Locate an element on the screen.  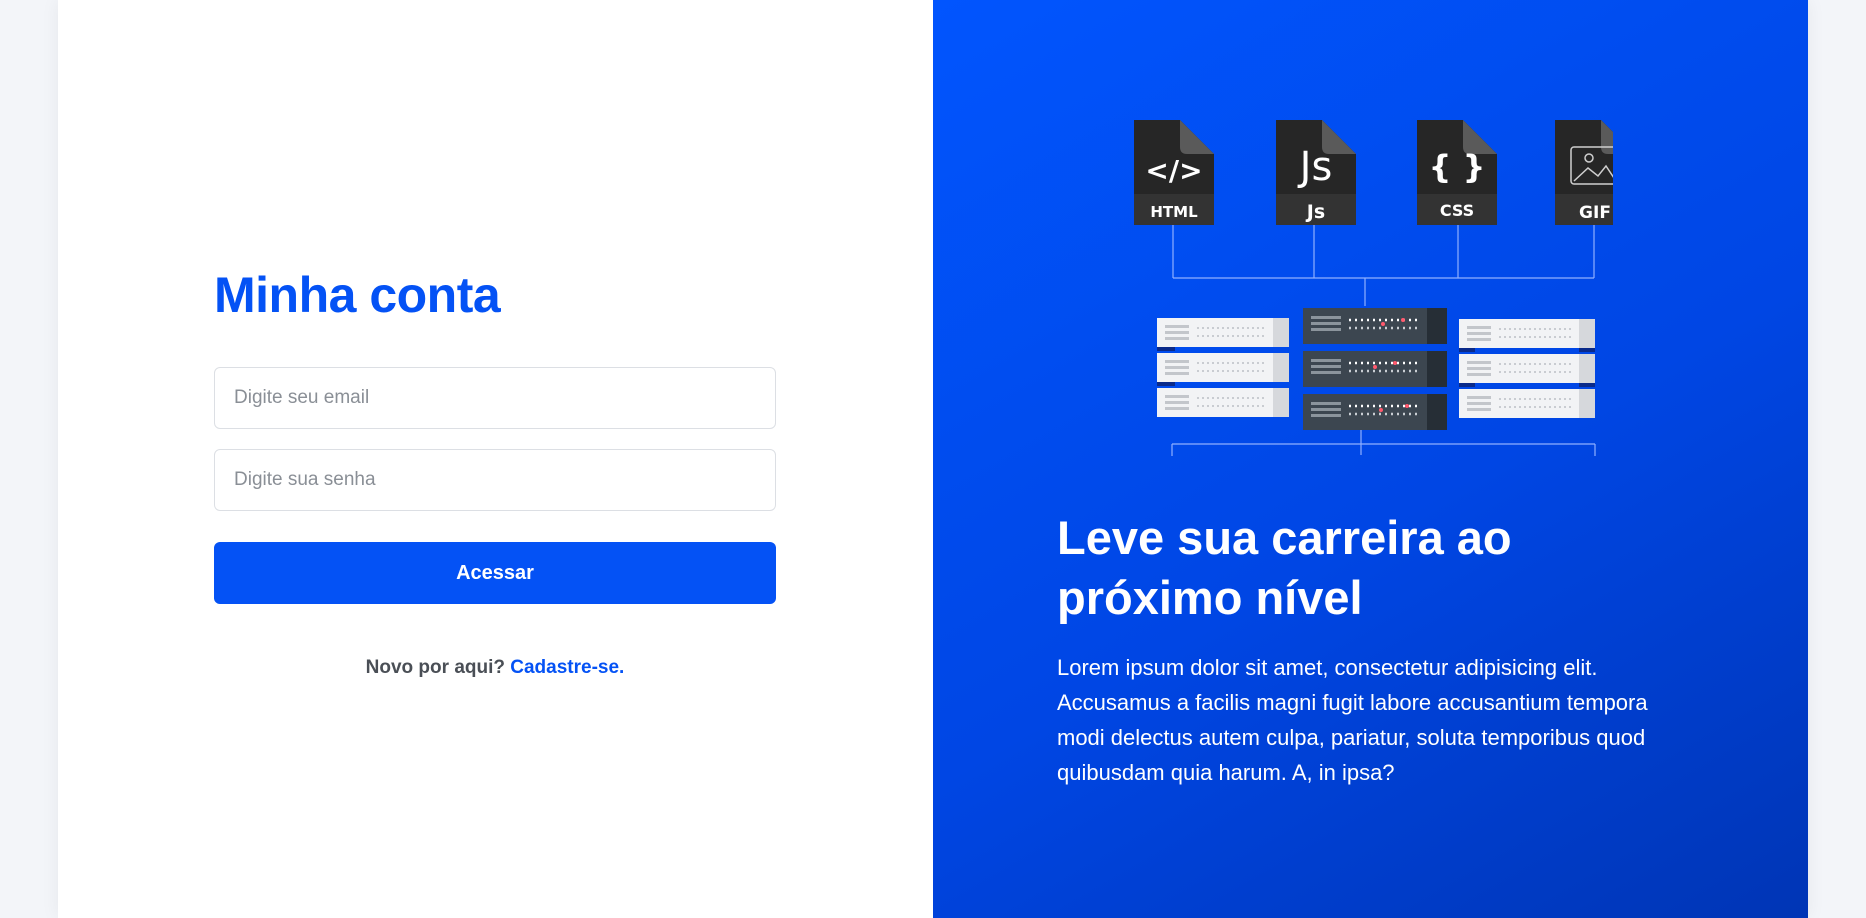
right-server-stack is located at coordinates (1527, 368).